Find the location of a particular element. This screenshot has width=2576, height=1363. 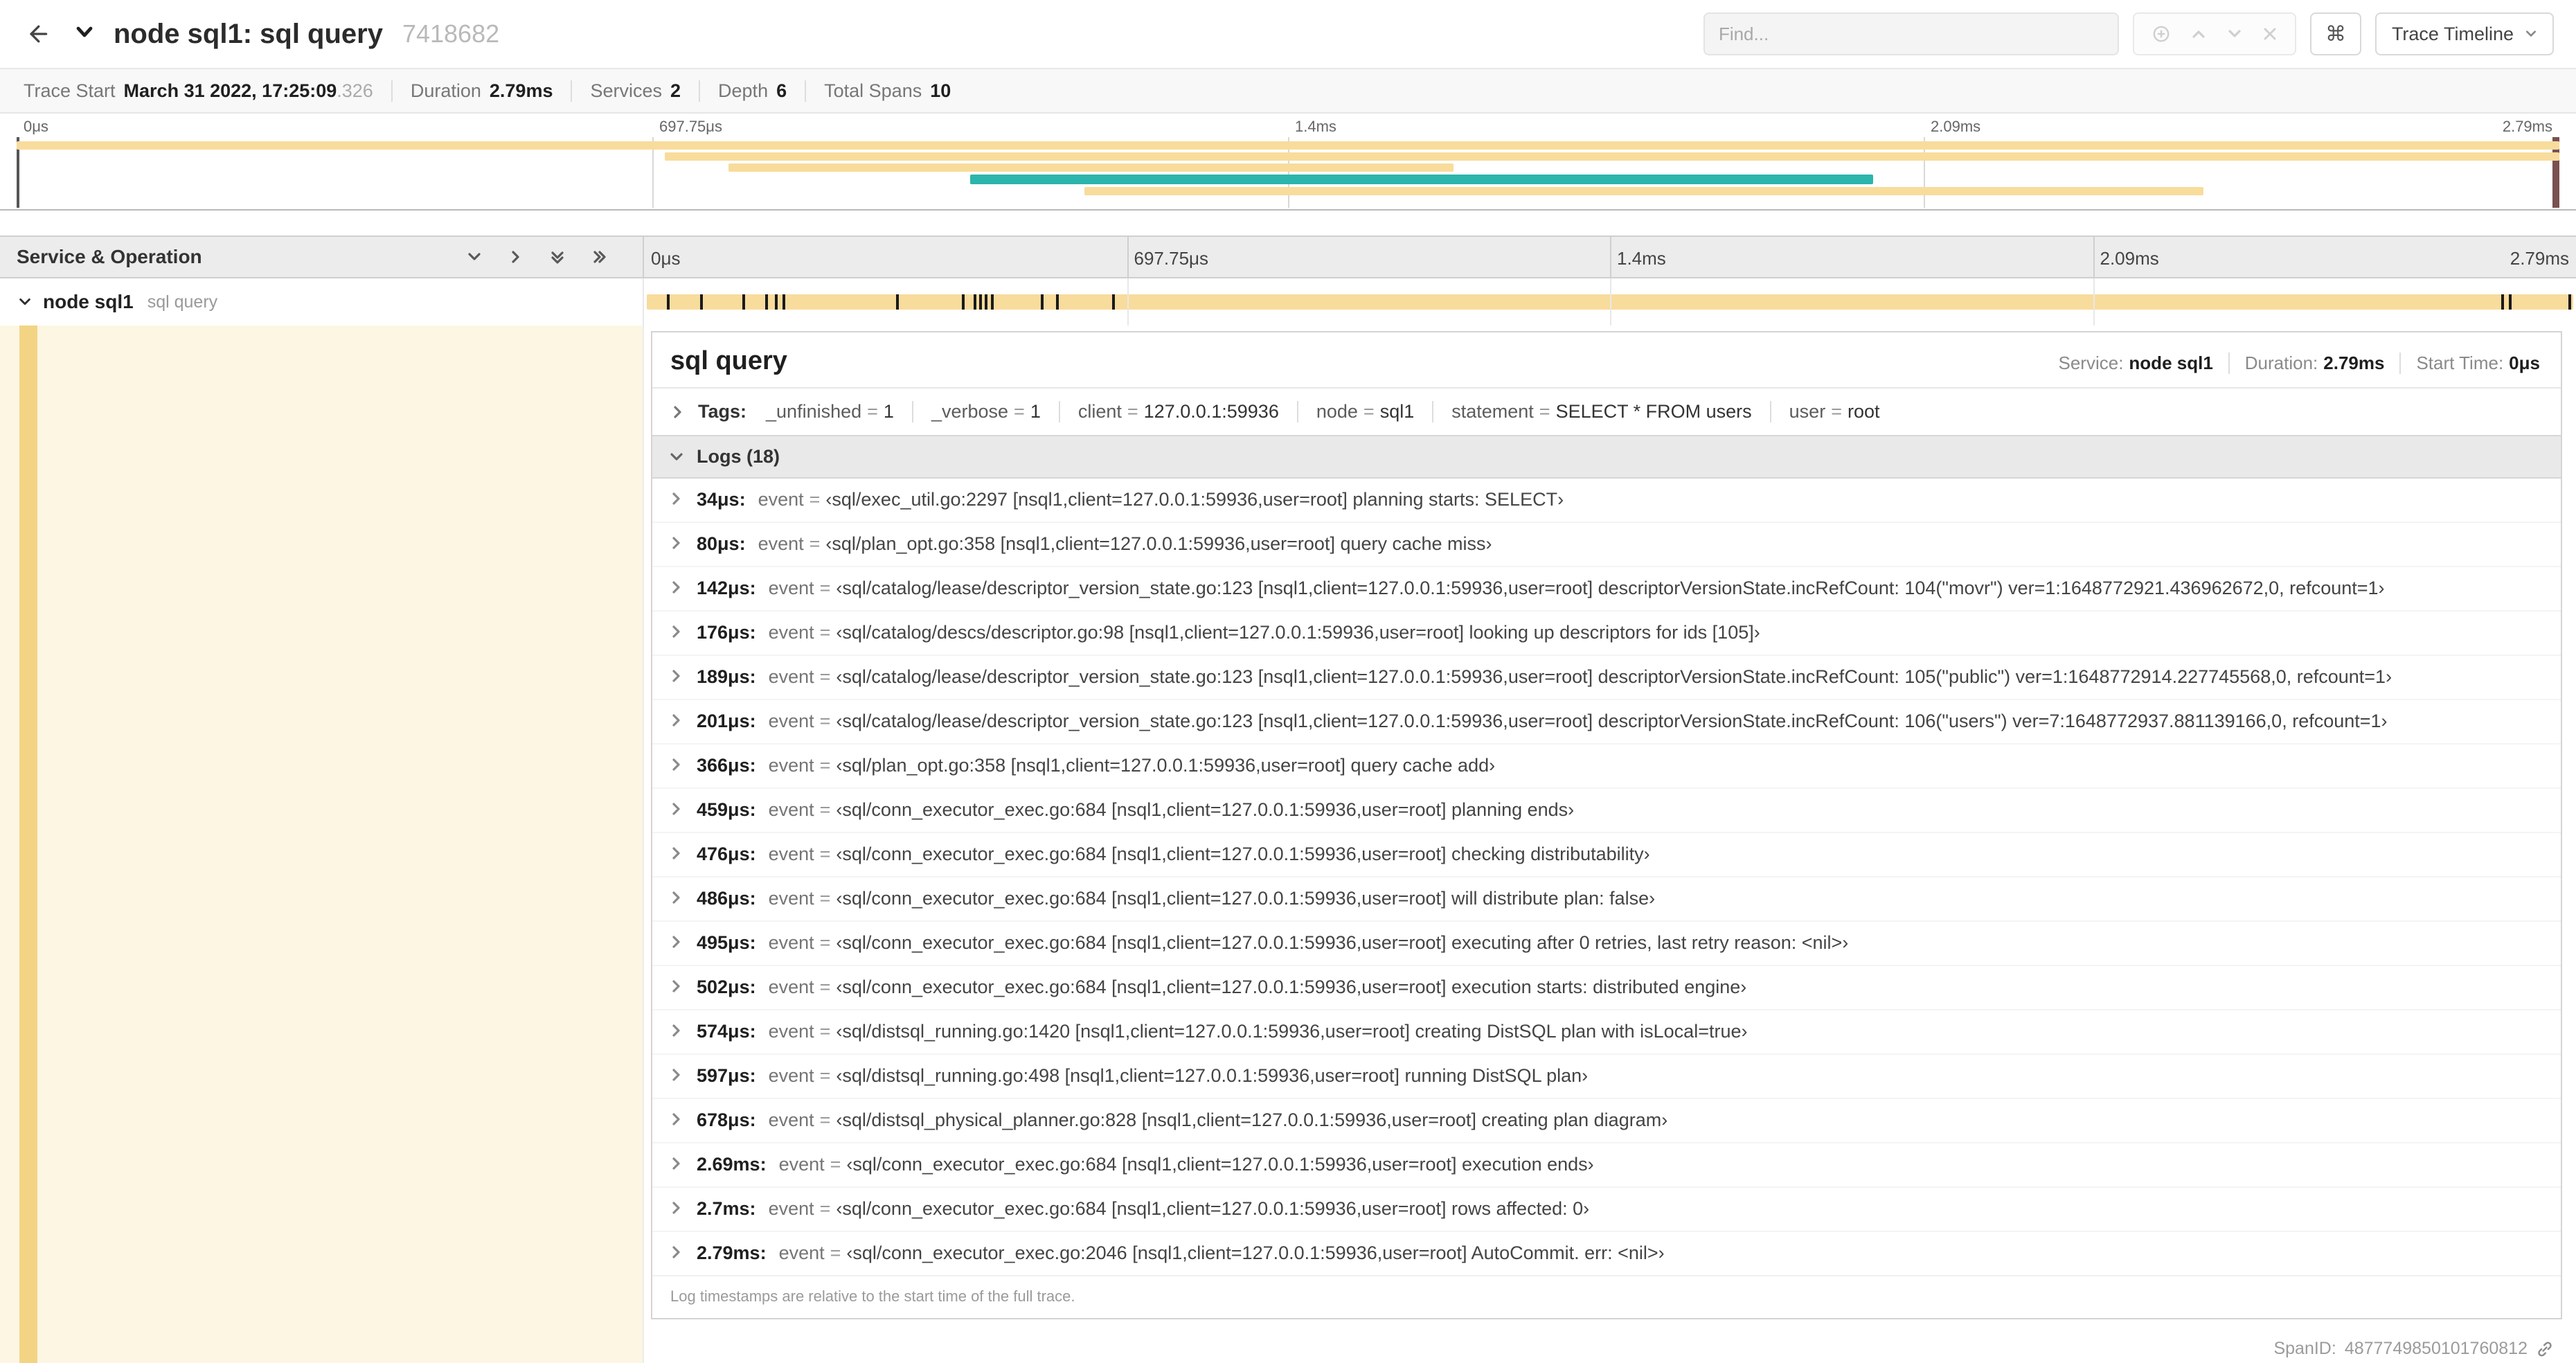

timeline-controls is located at coordinates (545, 257).